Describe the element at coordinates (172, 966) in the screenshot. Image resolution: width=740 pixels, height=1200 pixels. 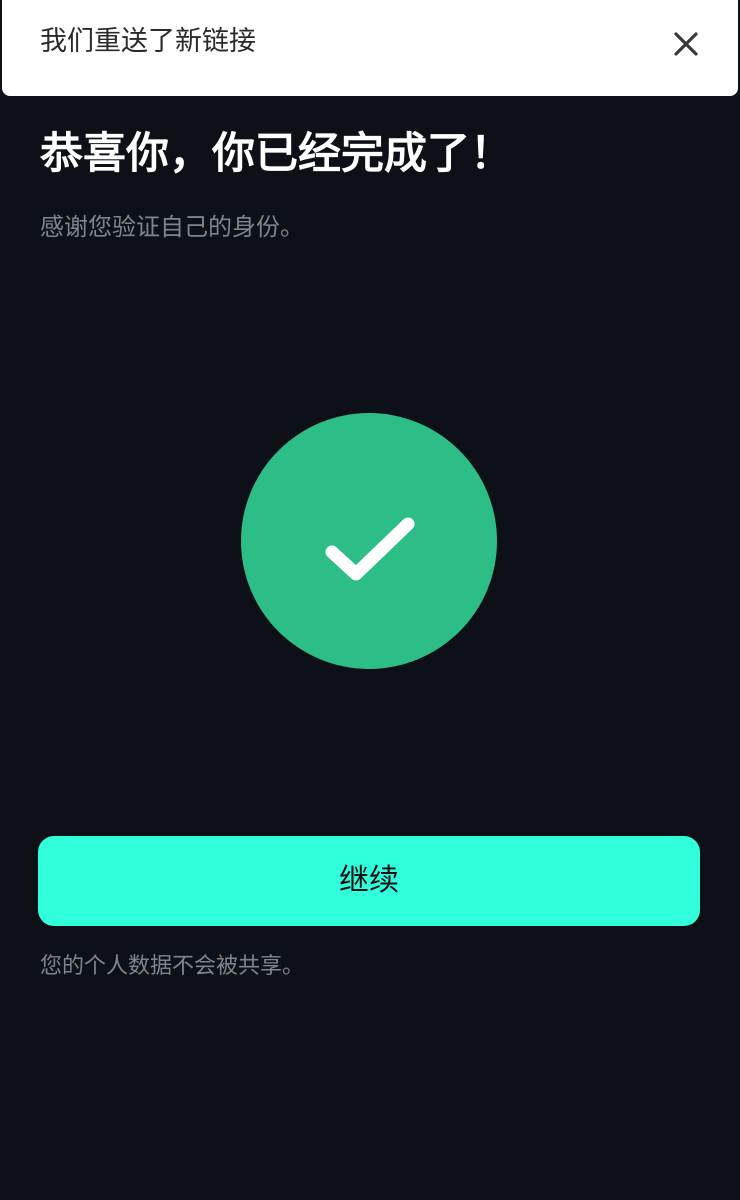
I see `privacy-note: 您的个人数据不会被共享。` at that location.